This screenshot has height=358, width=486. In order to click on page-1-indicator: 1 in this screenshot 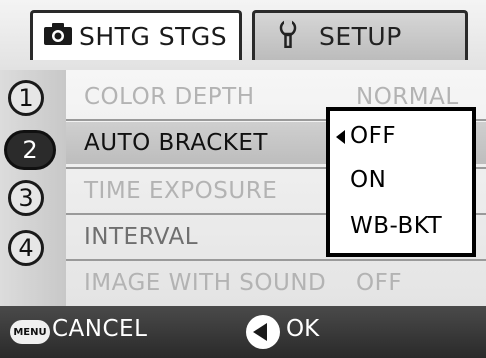, I will do `click(26, 98)`.